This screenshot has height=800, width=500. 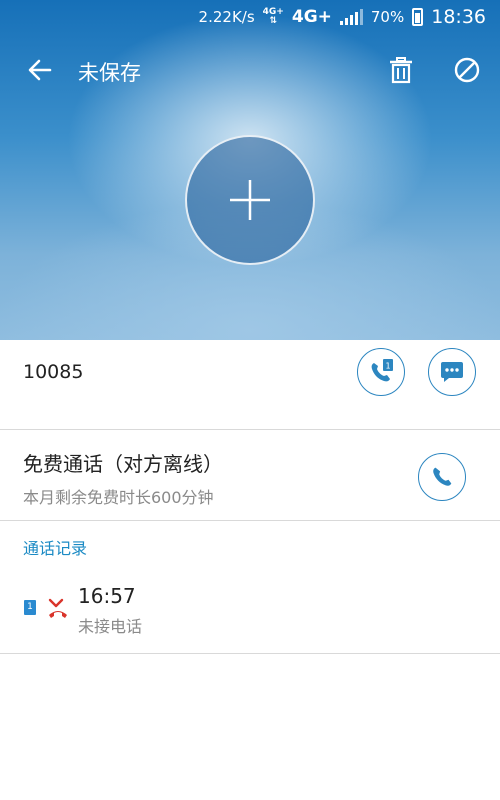 I want to click on phone-icon, so click(x=442, y=476).